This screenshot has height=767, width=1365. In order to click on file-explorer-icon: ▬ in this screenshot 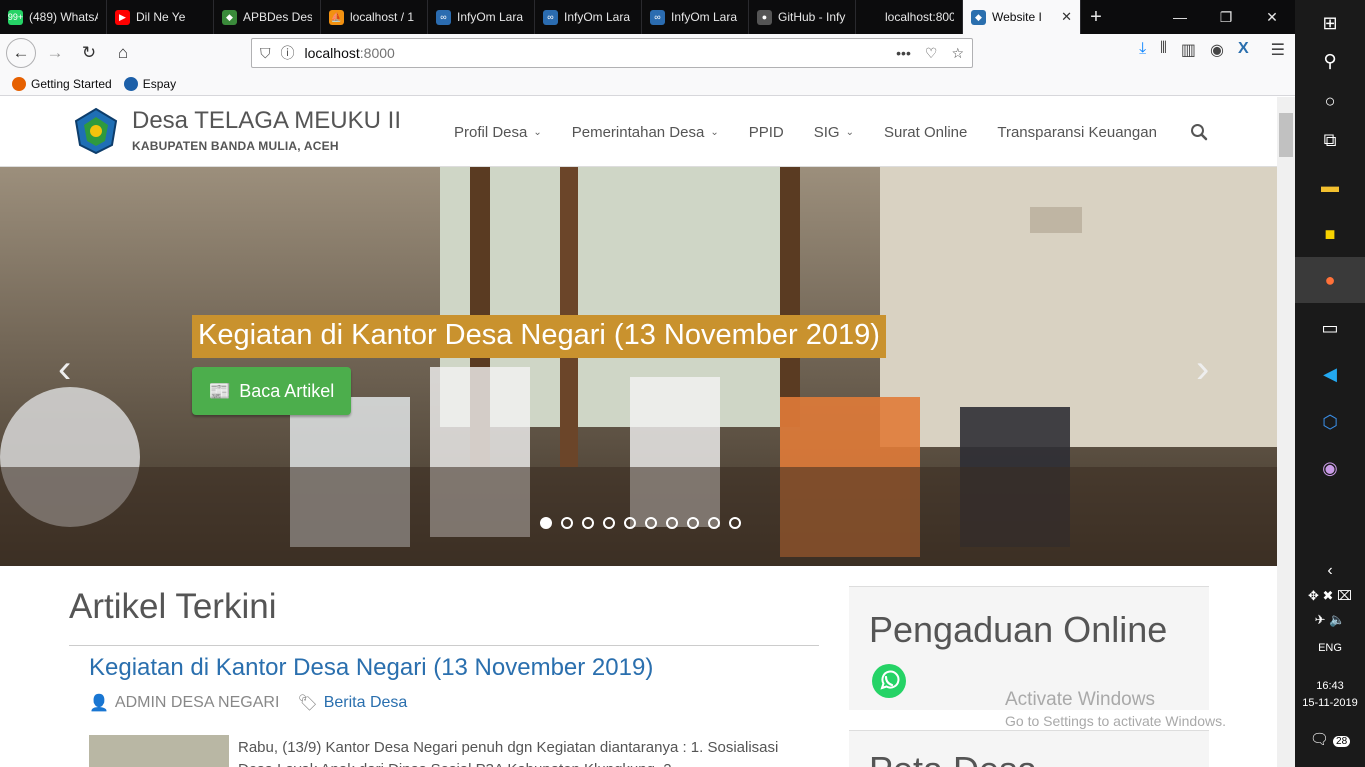, I will do `click(1330, 186)`.